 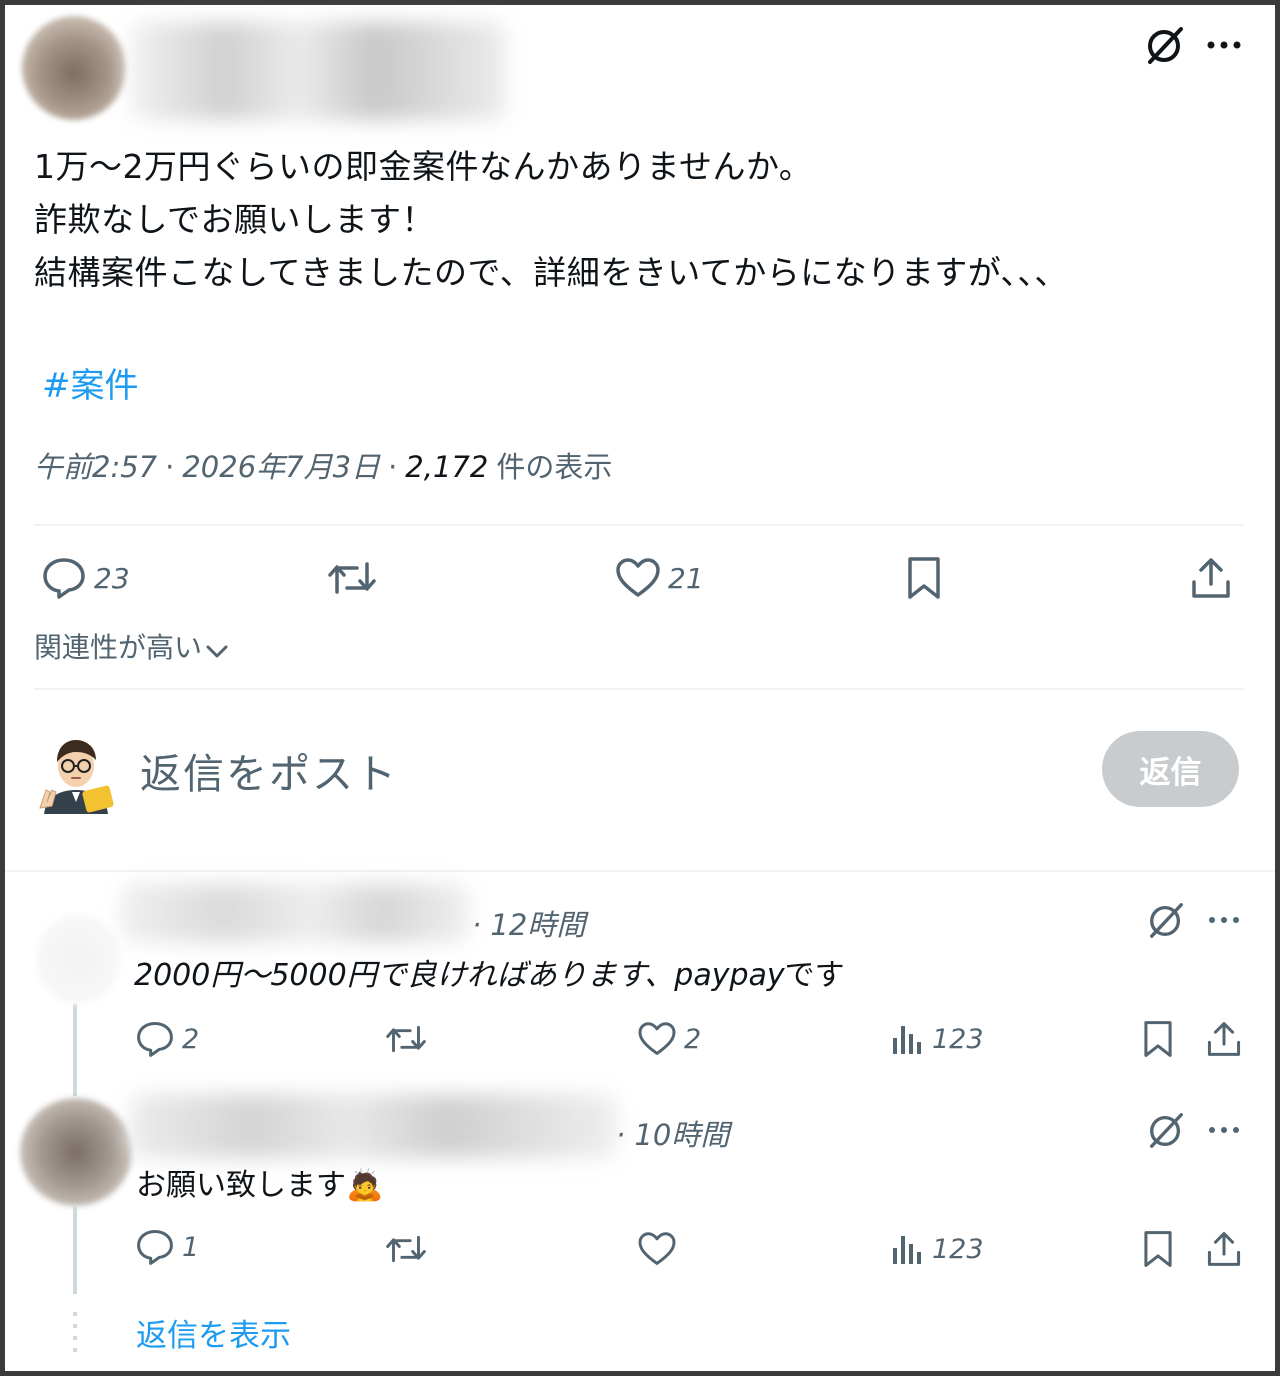 I want to click on sort-dropdown: 関連性が高い, so click(x=131, y=646).